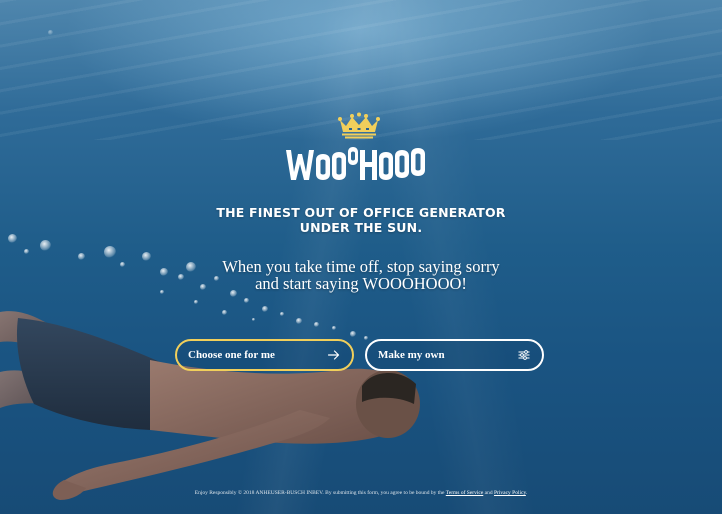  I want to click on terms-of-service-link: Terms of Service, so click(465, 493).